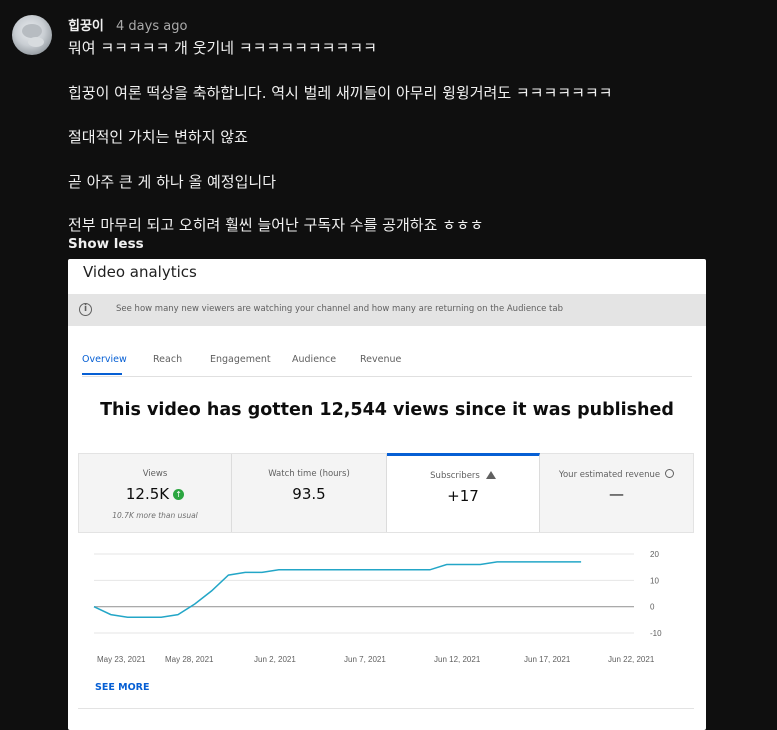  Describe the element at coordinates (309, 474) in the screenshot. I see `metric-label: Watch time (hours)` at that location.